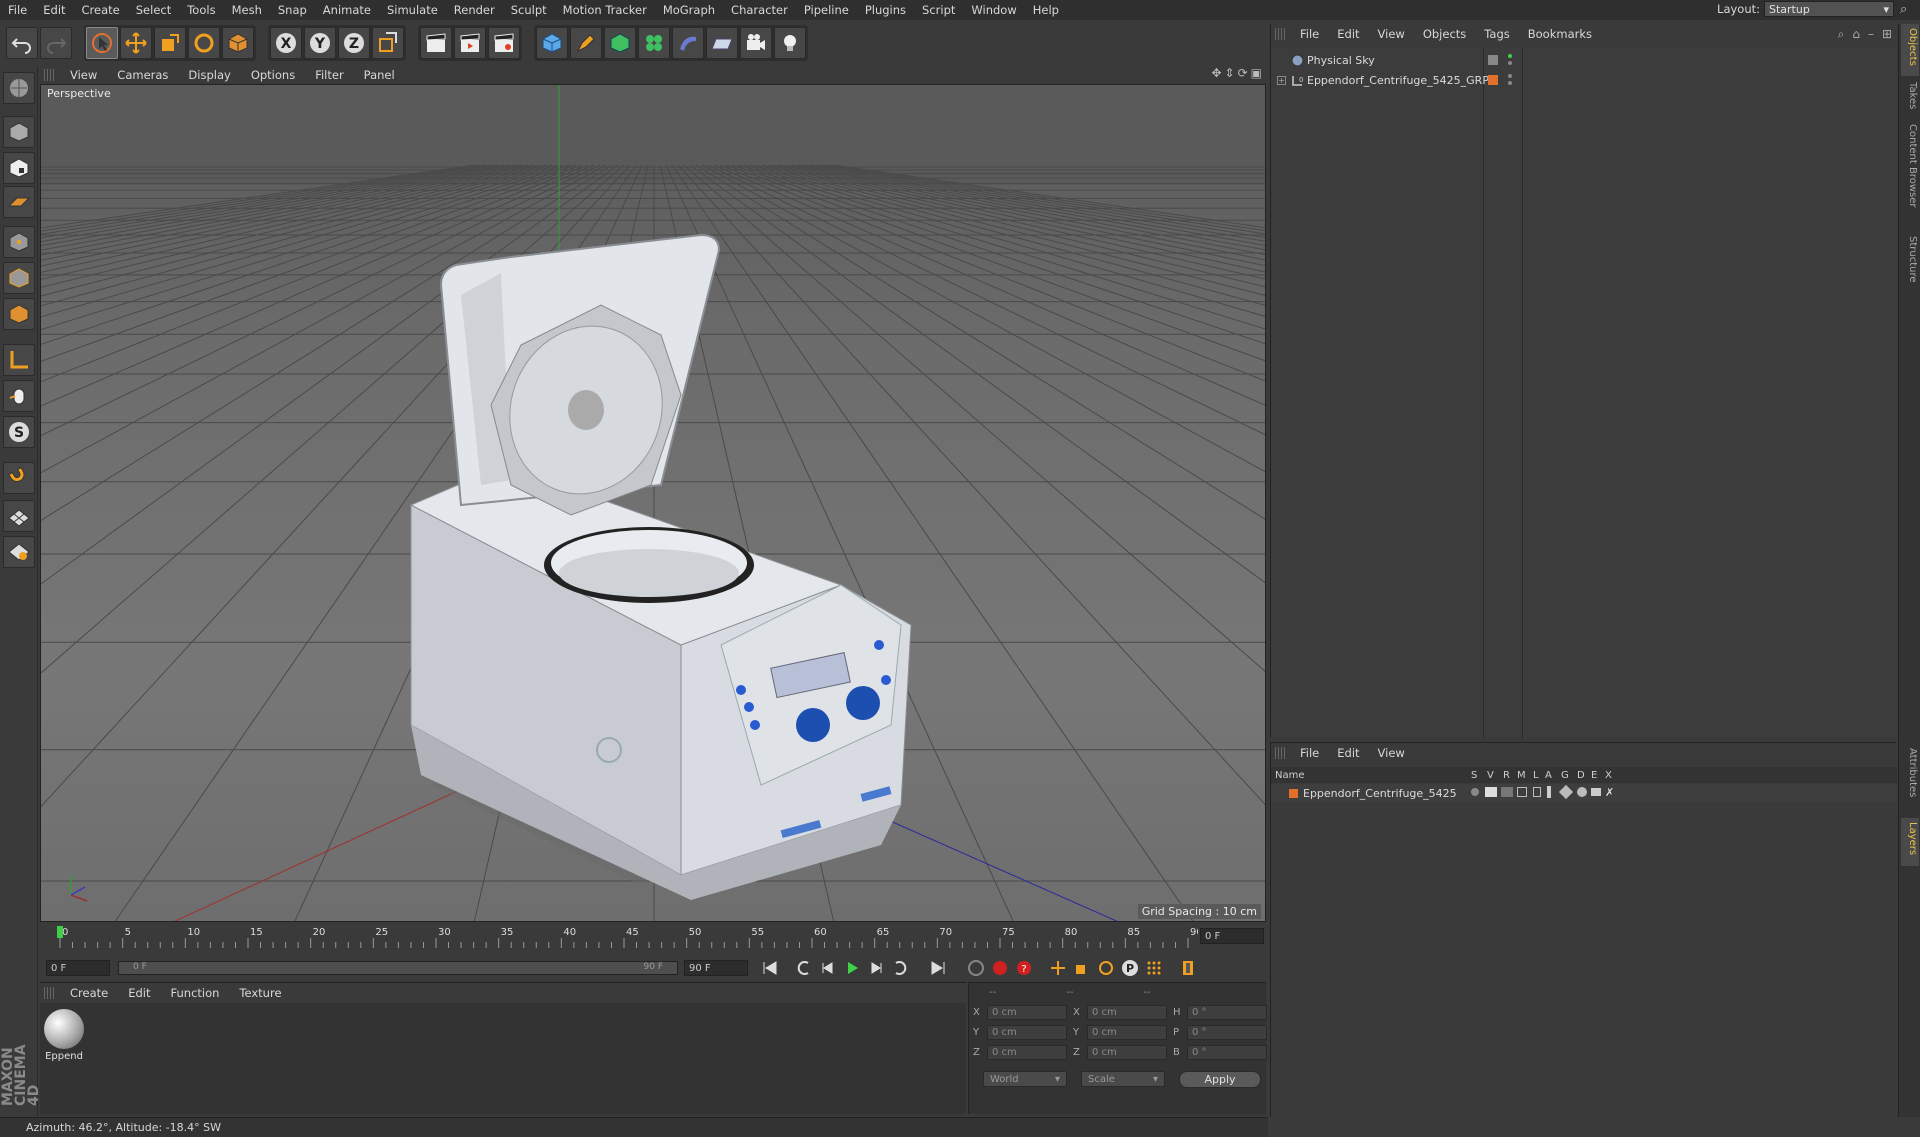  I want to click on deformer-icon, so click(1582, 792).